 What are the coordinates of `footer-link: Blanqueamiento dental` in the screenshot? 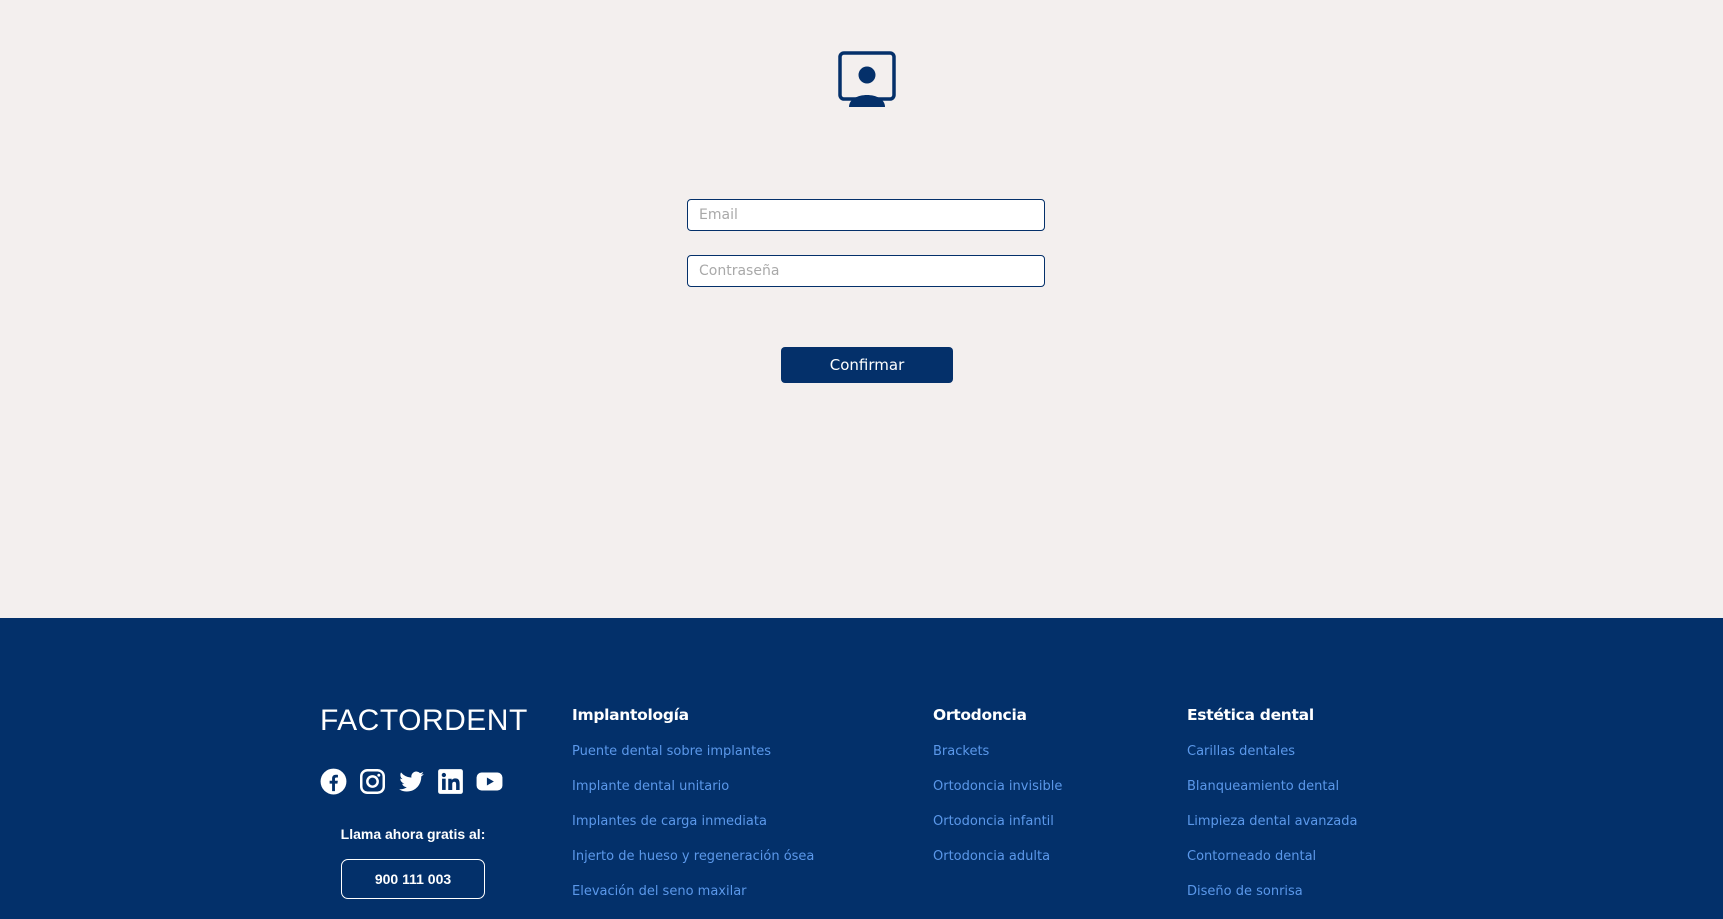 It's located at (1263, 786).